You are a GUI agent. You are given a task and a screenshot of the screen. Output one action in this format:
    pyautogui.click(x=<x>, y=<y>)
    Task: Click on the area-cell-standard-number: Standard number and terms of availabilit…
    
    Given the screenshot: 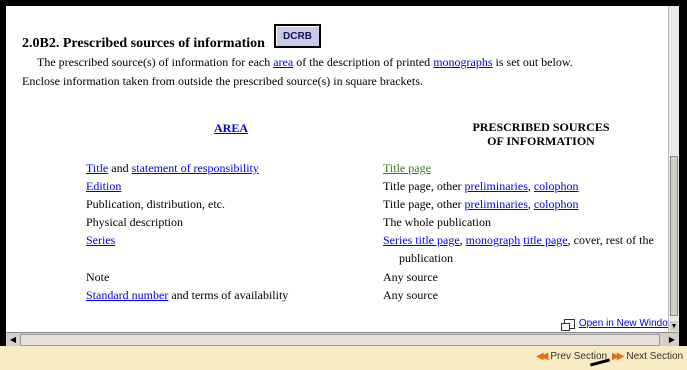 What is the action you would take?
    pyautogui.click(x=187, y=295)
    